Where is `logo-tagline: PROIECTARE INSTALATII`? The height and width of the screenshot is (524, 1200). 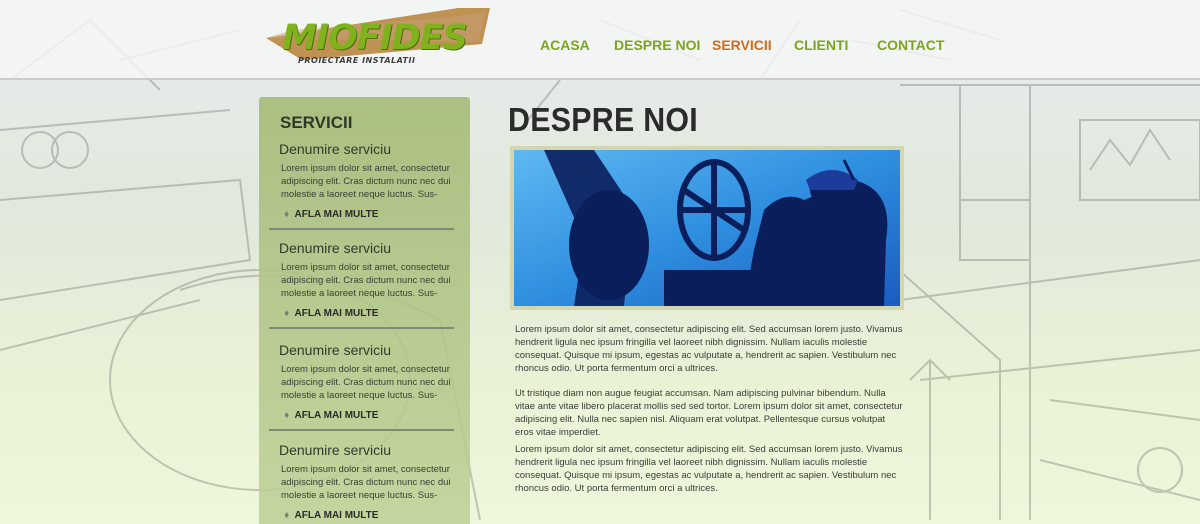 logo-tagline: PROIECTARE INSTALATII is located at coordinates (357, 60).